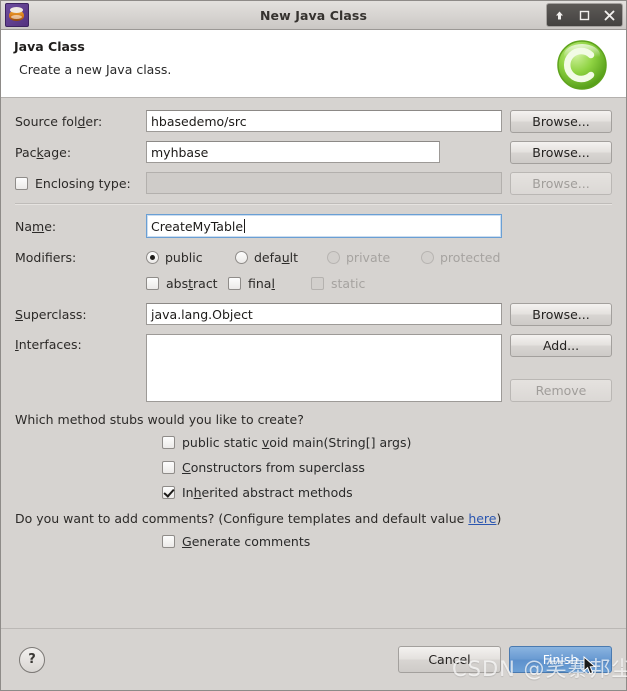 This screenshot has height=691, width=627. I want to click on final-label: final, so click(261, 283).